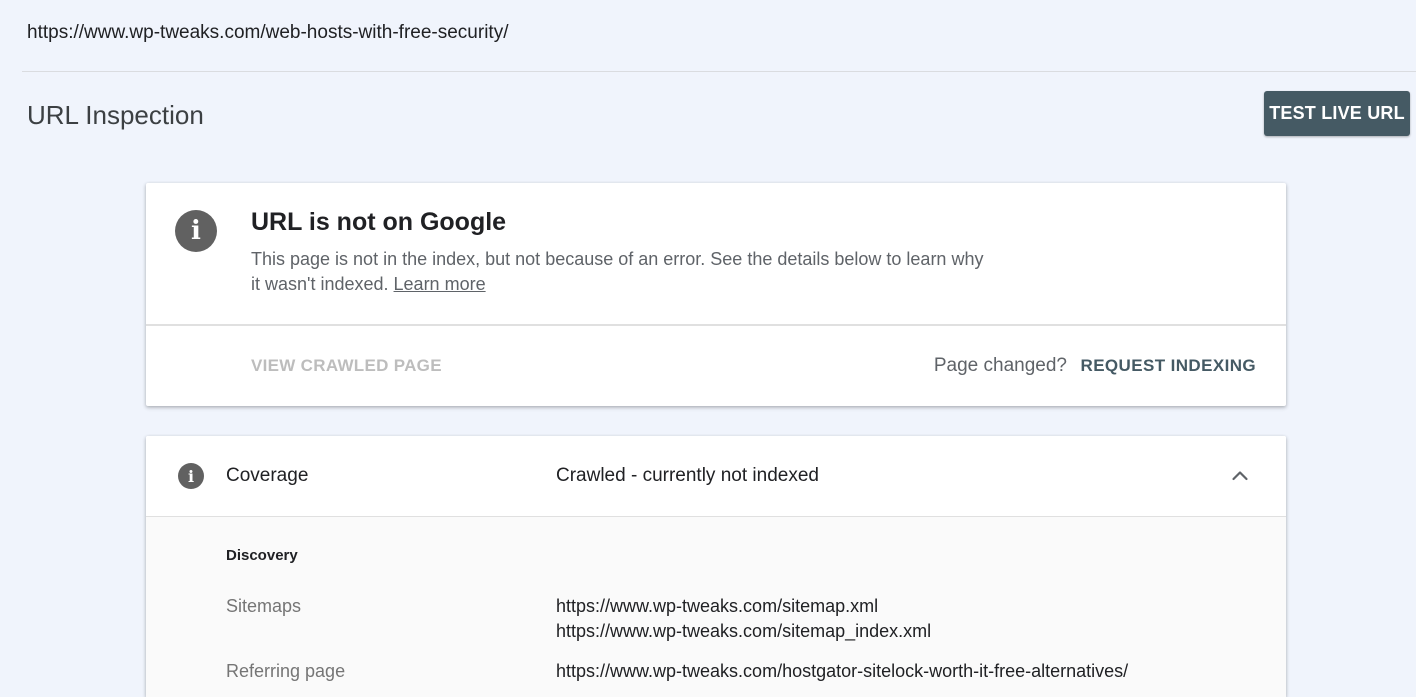 The width and height of the screenshot is (1416, 697). Describe the element at coordinates (1240, 476) in the screenshot. I see `chevron-up-icon` at that location.